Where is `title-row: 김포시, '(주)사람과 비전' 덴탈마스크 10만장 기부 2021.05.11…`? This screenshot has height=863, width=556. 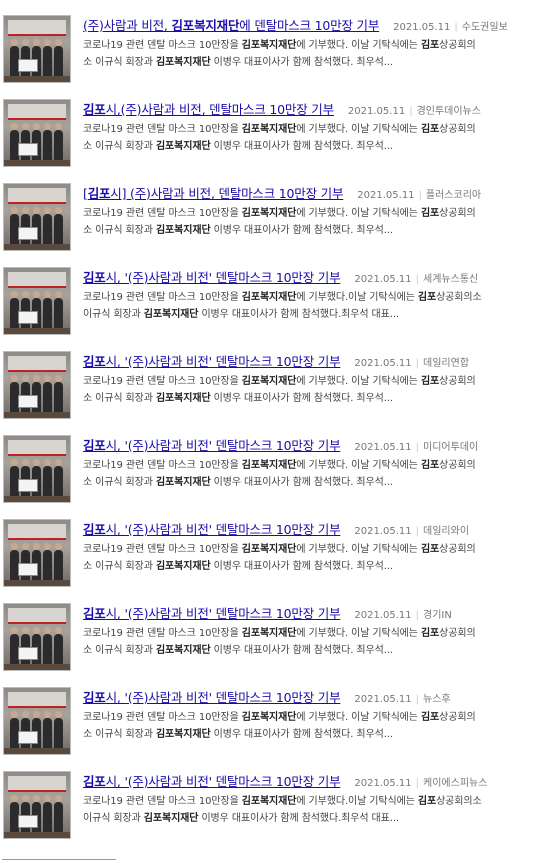
title-row: 김포시, '(주)사람과 비전' 덴탈마스크 10만장 기부 2021.05.11… is located at coordinates (318, 780).